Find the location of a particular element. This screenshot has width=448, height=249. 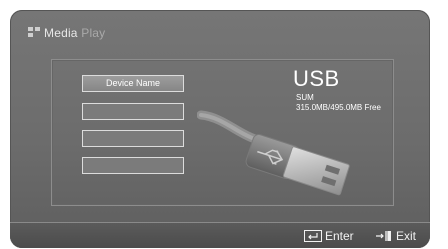

app-title: Media Play is located at coordinates (74, 33).